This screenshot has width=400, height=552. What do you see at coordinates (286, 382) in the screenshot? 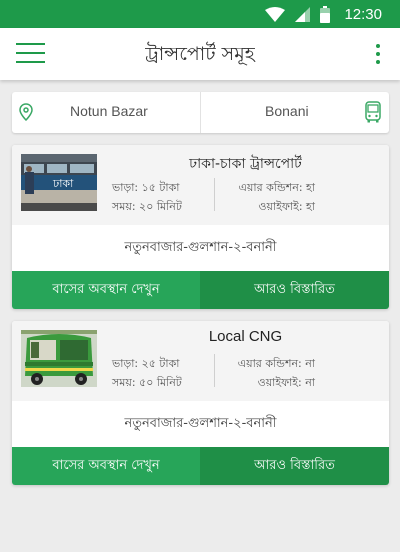
I see `wifi-text: ওয়াইফাই: না` at bounding box center [286, 382].